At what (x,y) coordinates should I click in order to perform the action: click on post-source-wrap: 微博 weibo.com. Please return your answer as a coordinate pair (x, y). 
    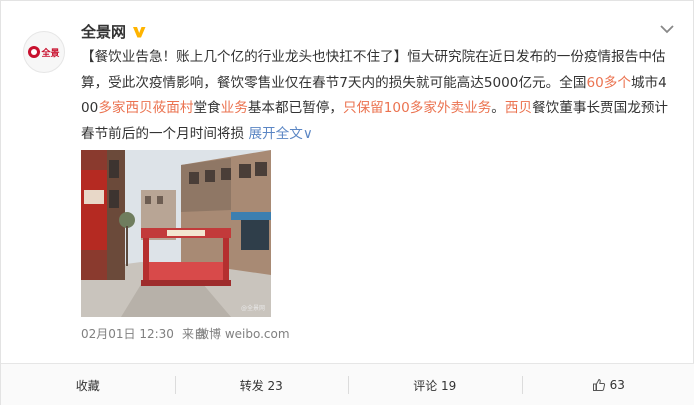
    Looking at the image, I should click on (243, 333).